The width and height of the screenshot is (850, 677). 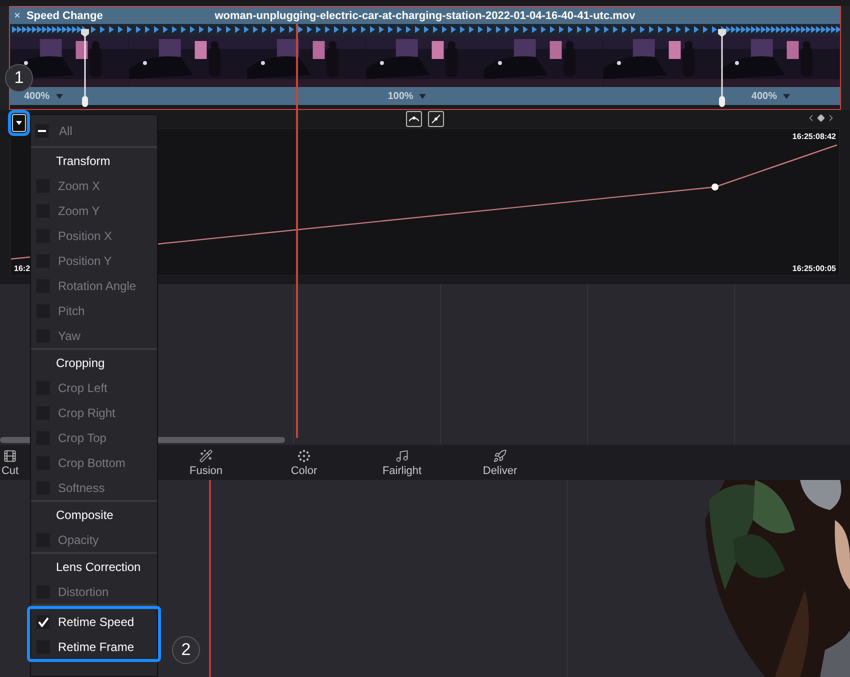 I want to click on speed-value: 100%, so click(x=401, y=96).